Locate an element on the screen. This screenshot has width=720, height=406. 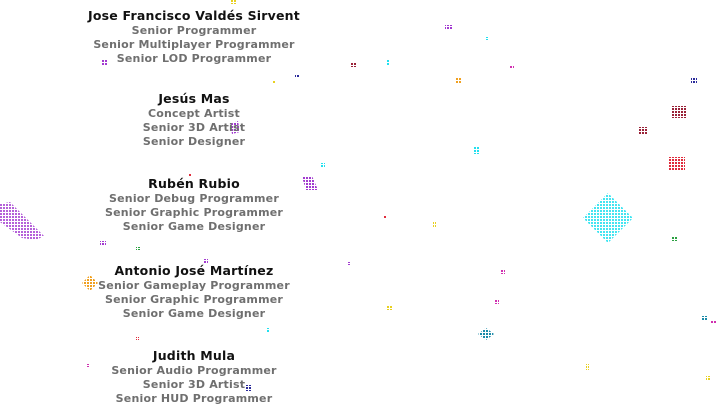
cyan-small-particle is located at coordinates (477, 150).